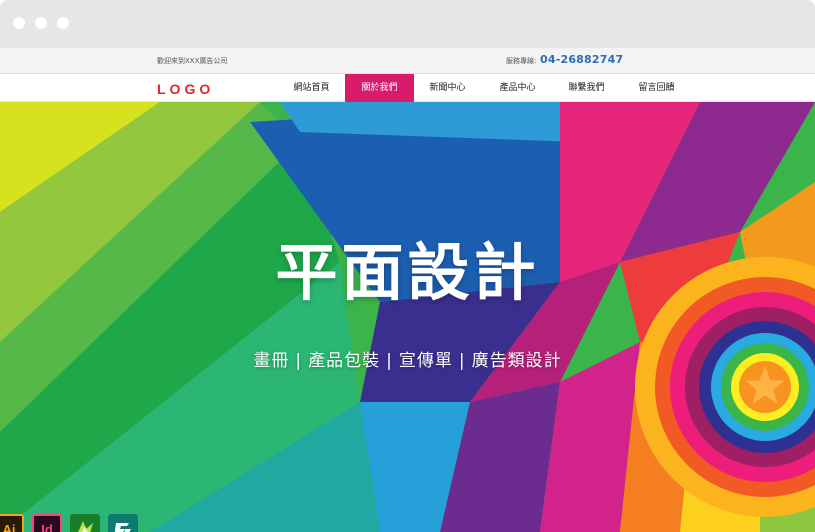 This screenshot has width=815, height=532. I want to click on welcome-text: 歡迎來到XXX廣告公司, so click(192, 61).